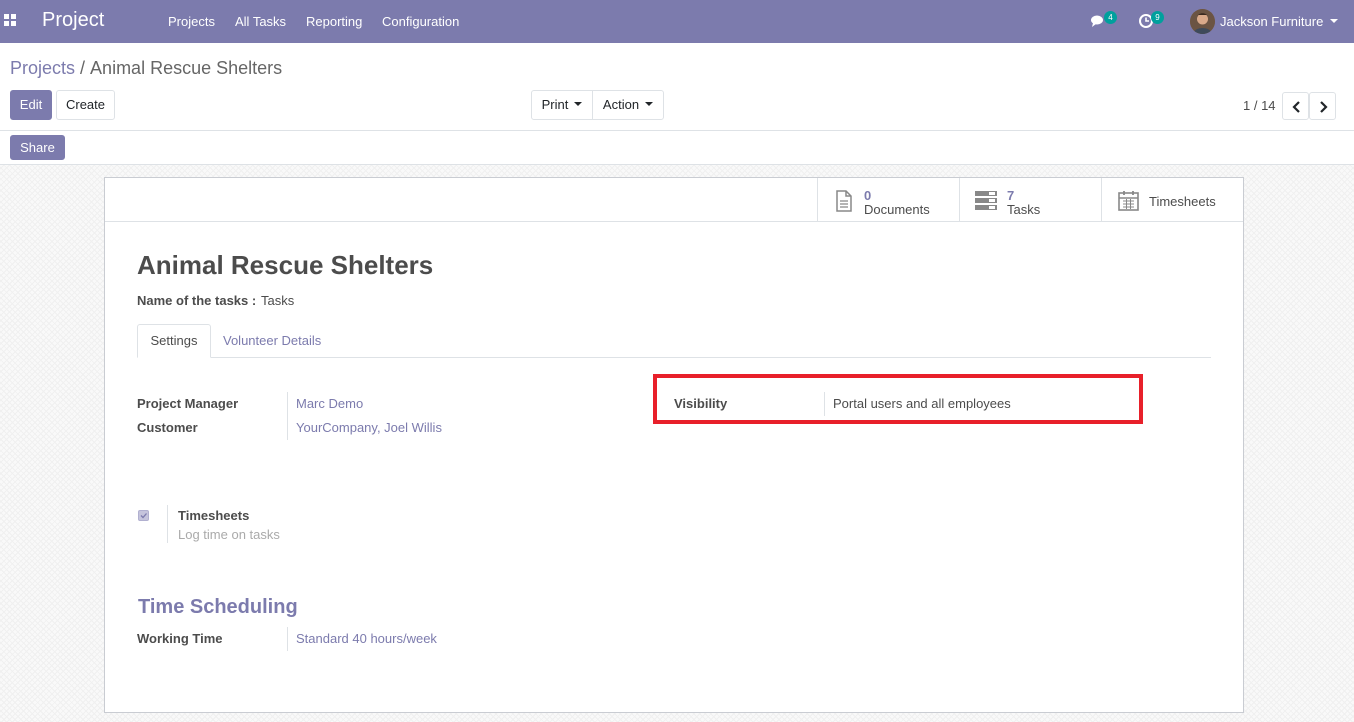  Describe the element at coordinates (420, 21) in the screenshot. I see `menu-configuration: Configuration` at that location.